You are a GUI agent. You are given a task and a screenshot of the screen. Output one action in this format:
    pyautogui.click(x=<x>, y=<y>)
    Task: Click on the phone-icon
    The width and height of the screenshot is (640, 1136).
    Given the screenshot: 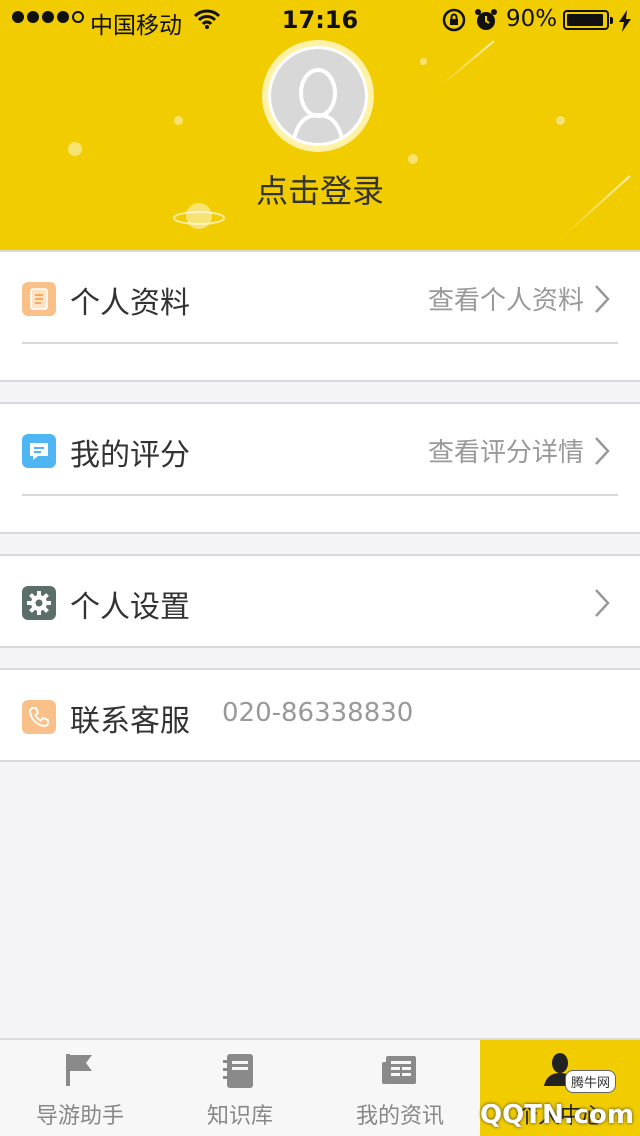 What is the action you would take?
    pyautogui.click(x=39, y=717)
    